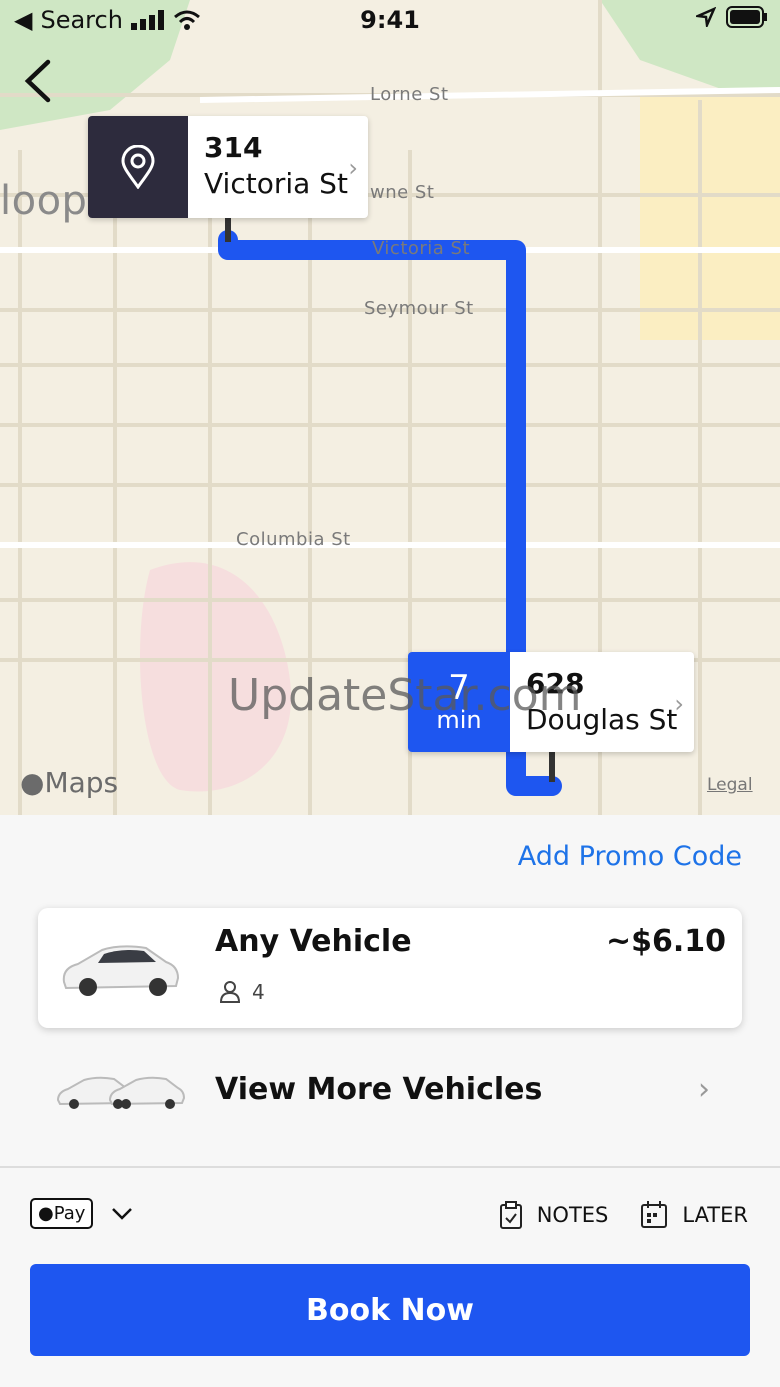  I want to click on maps-attribution: ●Maps, so click(69, 782).